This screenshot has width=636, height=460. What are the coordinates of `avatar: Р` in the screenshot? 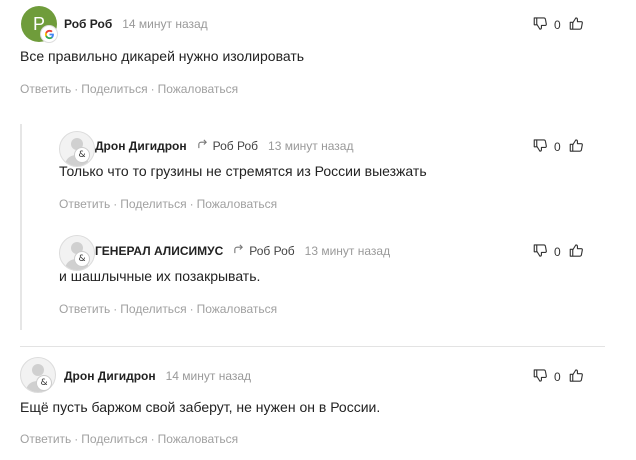 It's located at (39, 24).